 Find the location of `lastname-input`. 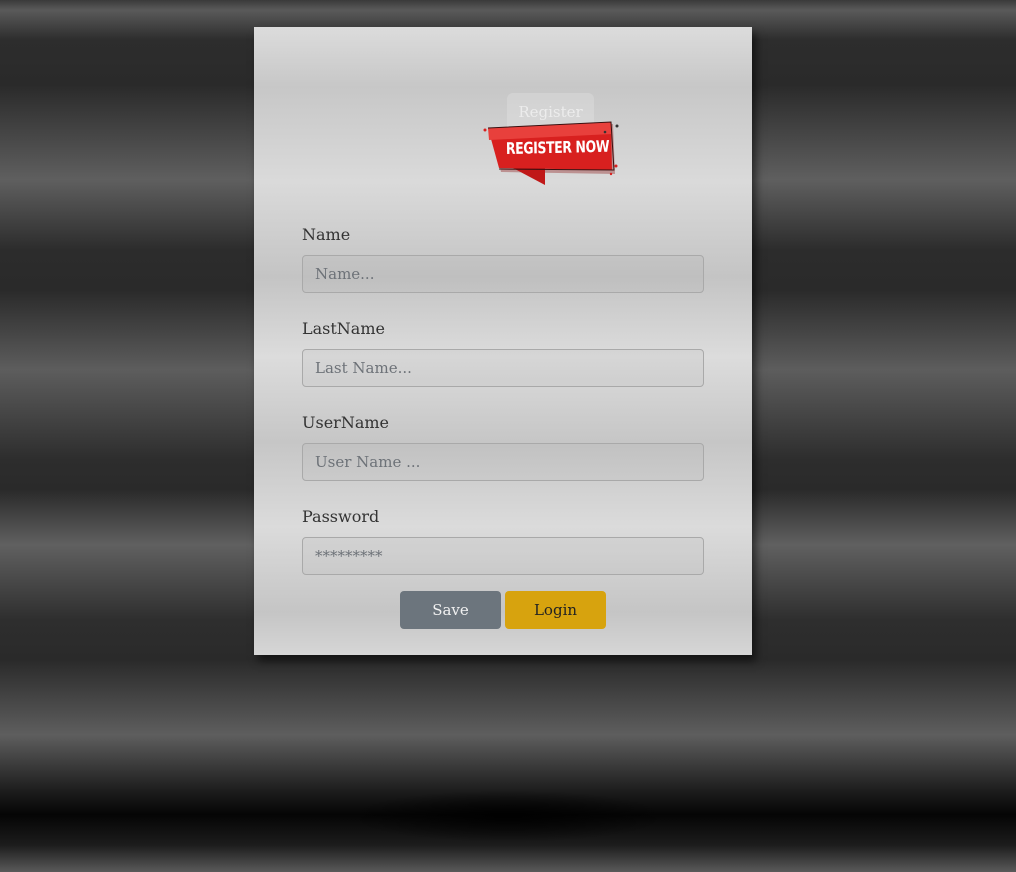

lastname-input is located at coordinates (503, 368).